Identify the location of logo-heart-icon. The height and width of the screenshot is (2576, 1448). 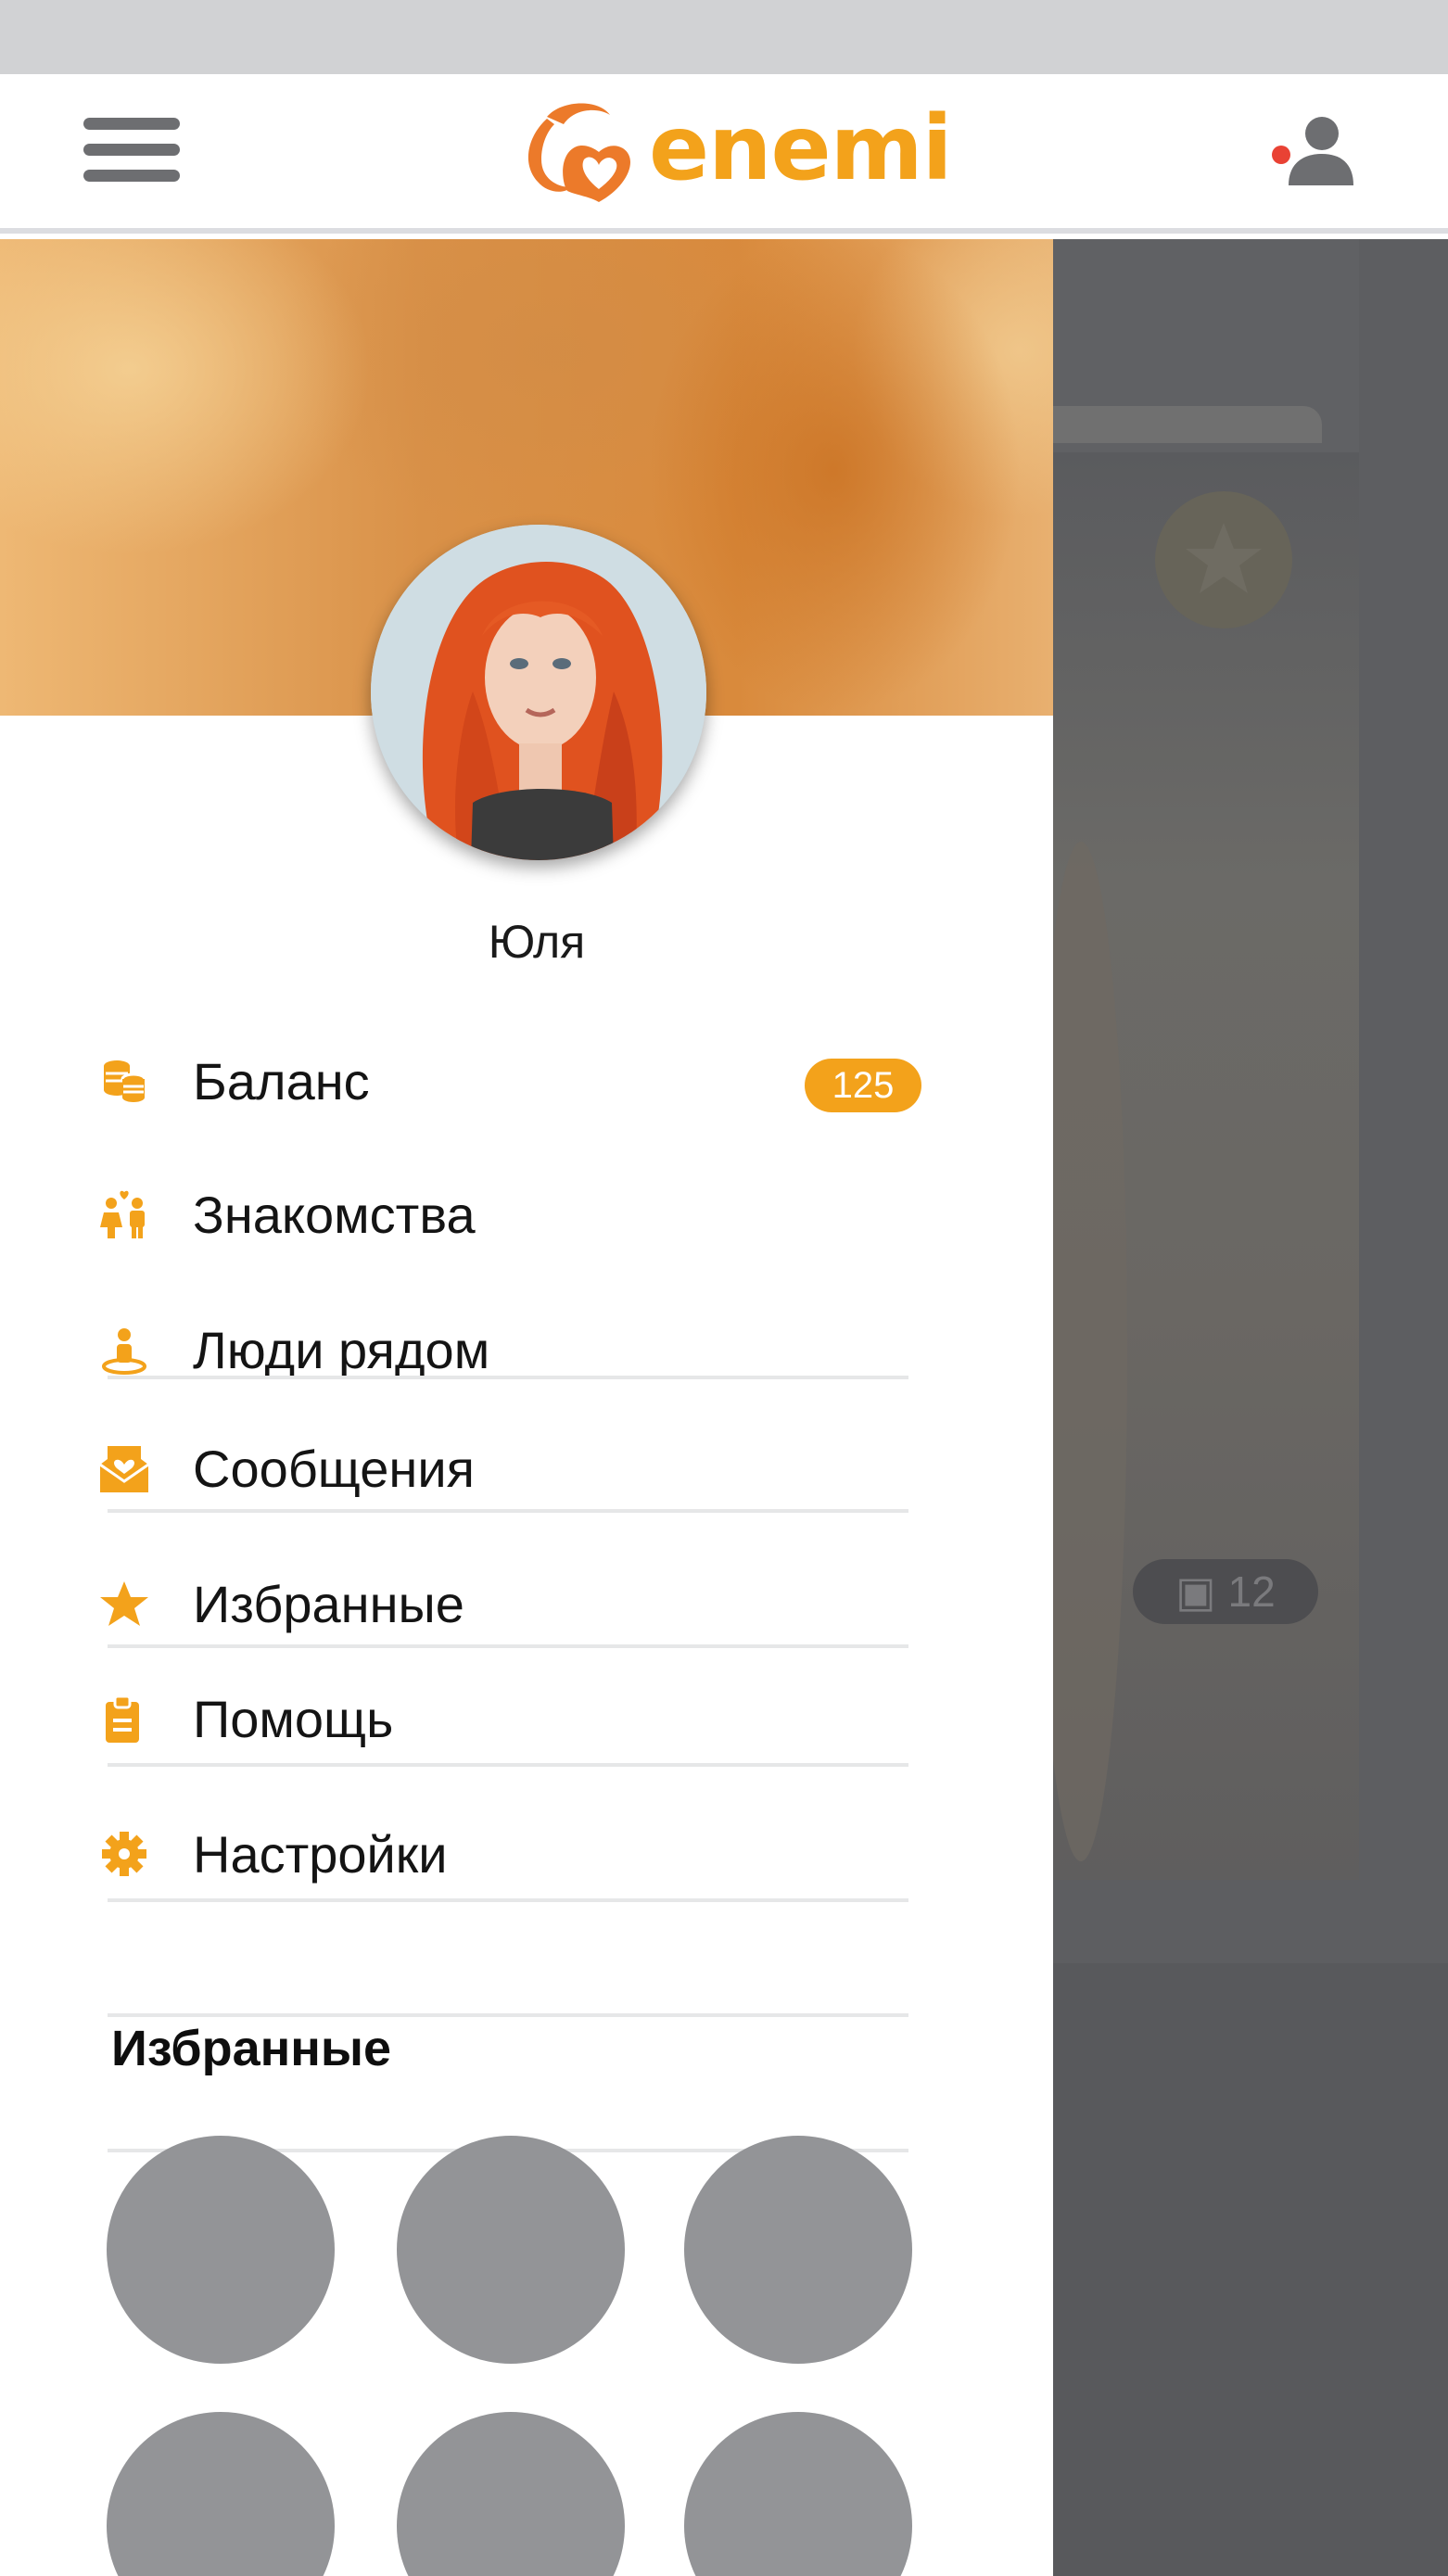
(579, 152).